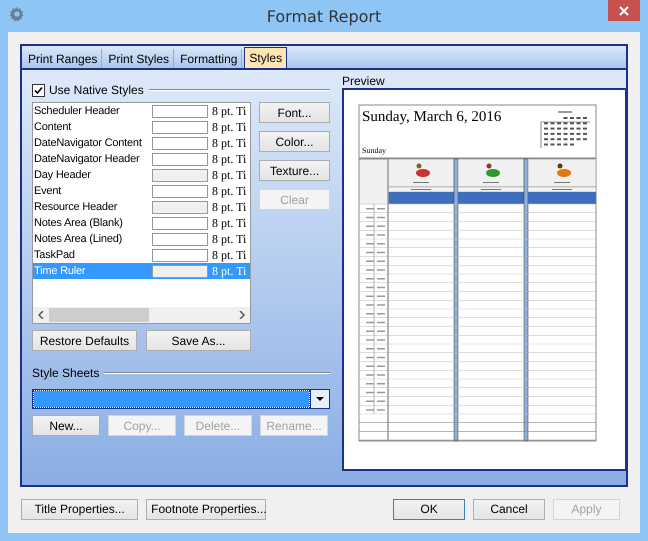 The image size is (648, 541). I want to click on horizontal-scrollbar, so click(141, 315).